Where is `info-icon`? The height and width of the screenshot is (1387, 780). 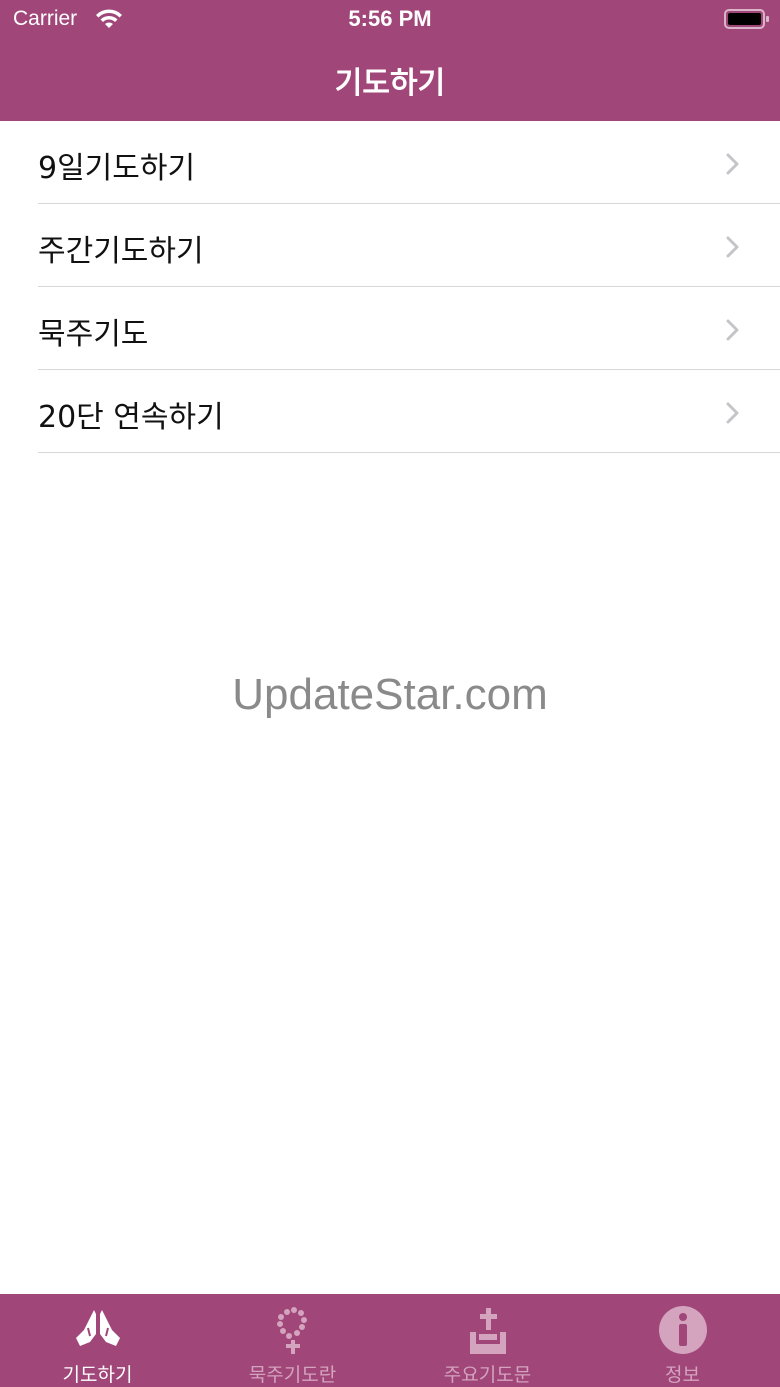
info-icon is located at coordinates (683, 1330).